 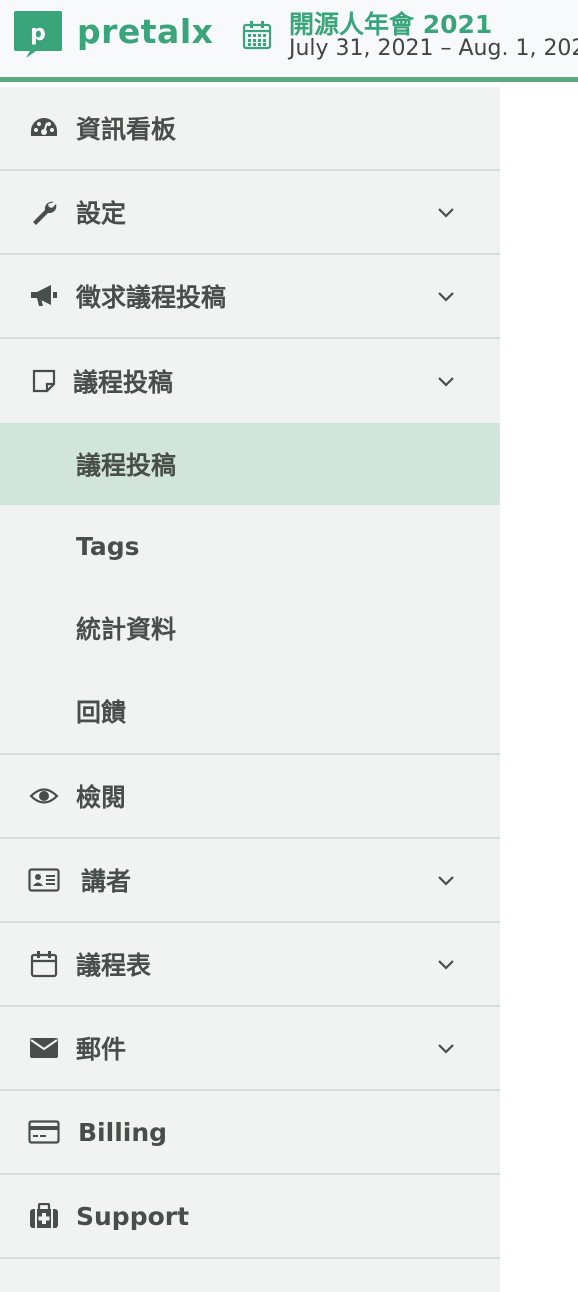 I want to click on sidebar-item-mails: 郵件, so click(x=250, y=1049).